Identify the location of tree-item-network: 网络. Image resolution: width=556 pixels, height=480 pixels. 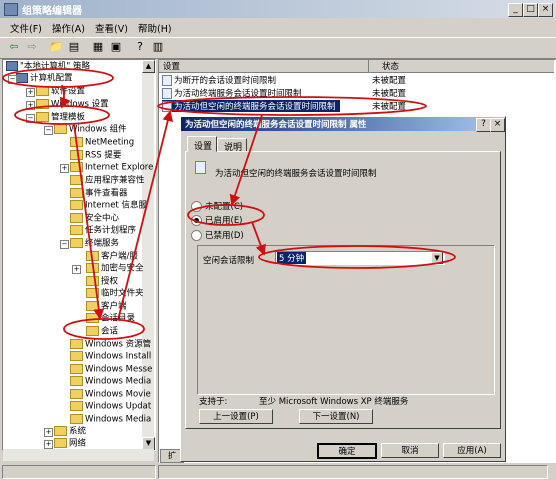
(70, 444).